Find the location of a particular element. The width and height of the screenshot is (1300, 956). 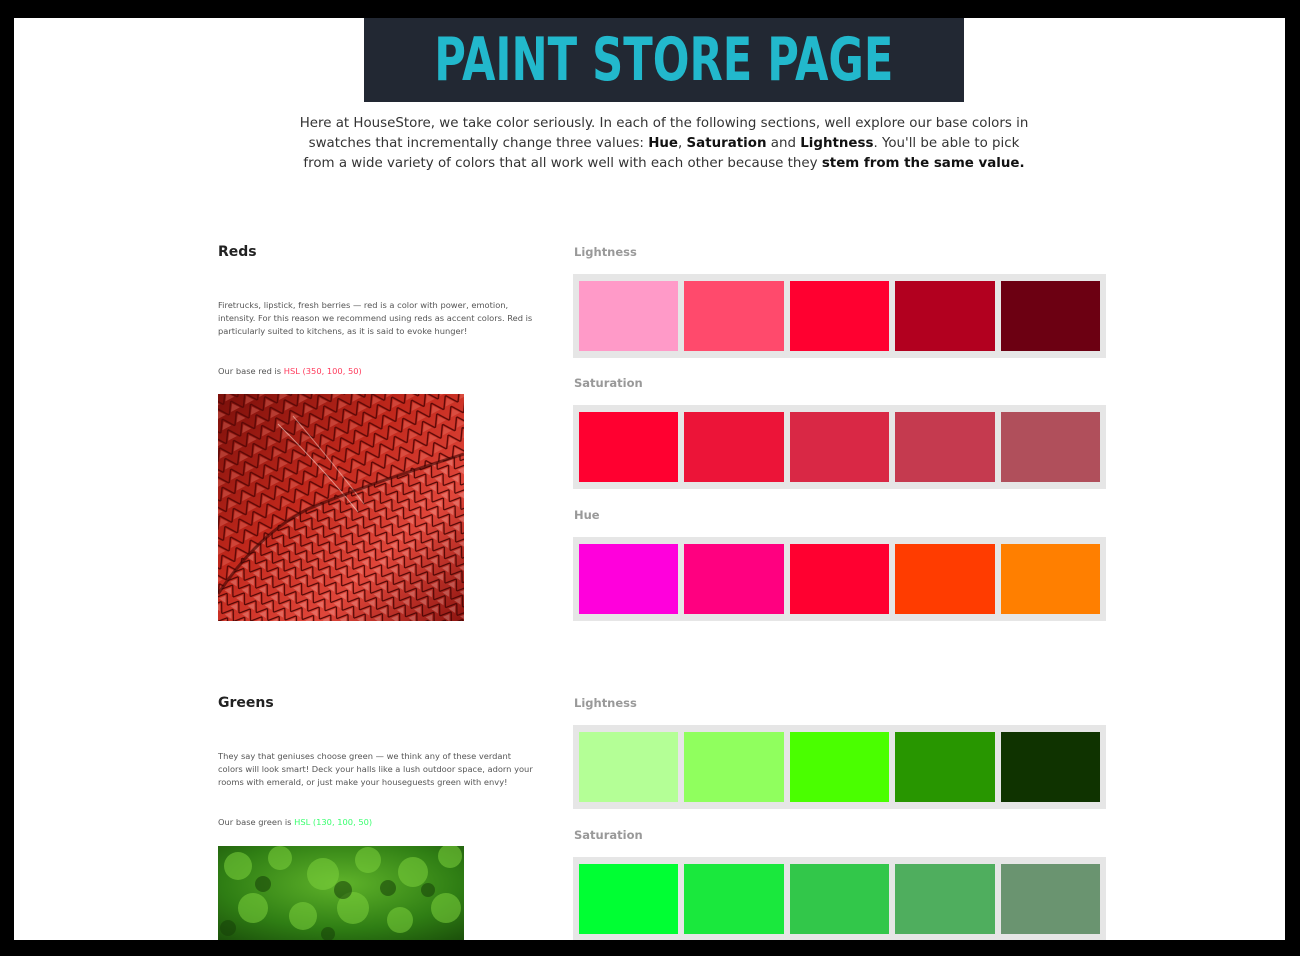

greens-photo is located at coordinates (341, 893).